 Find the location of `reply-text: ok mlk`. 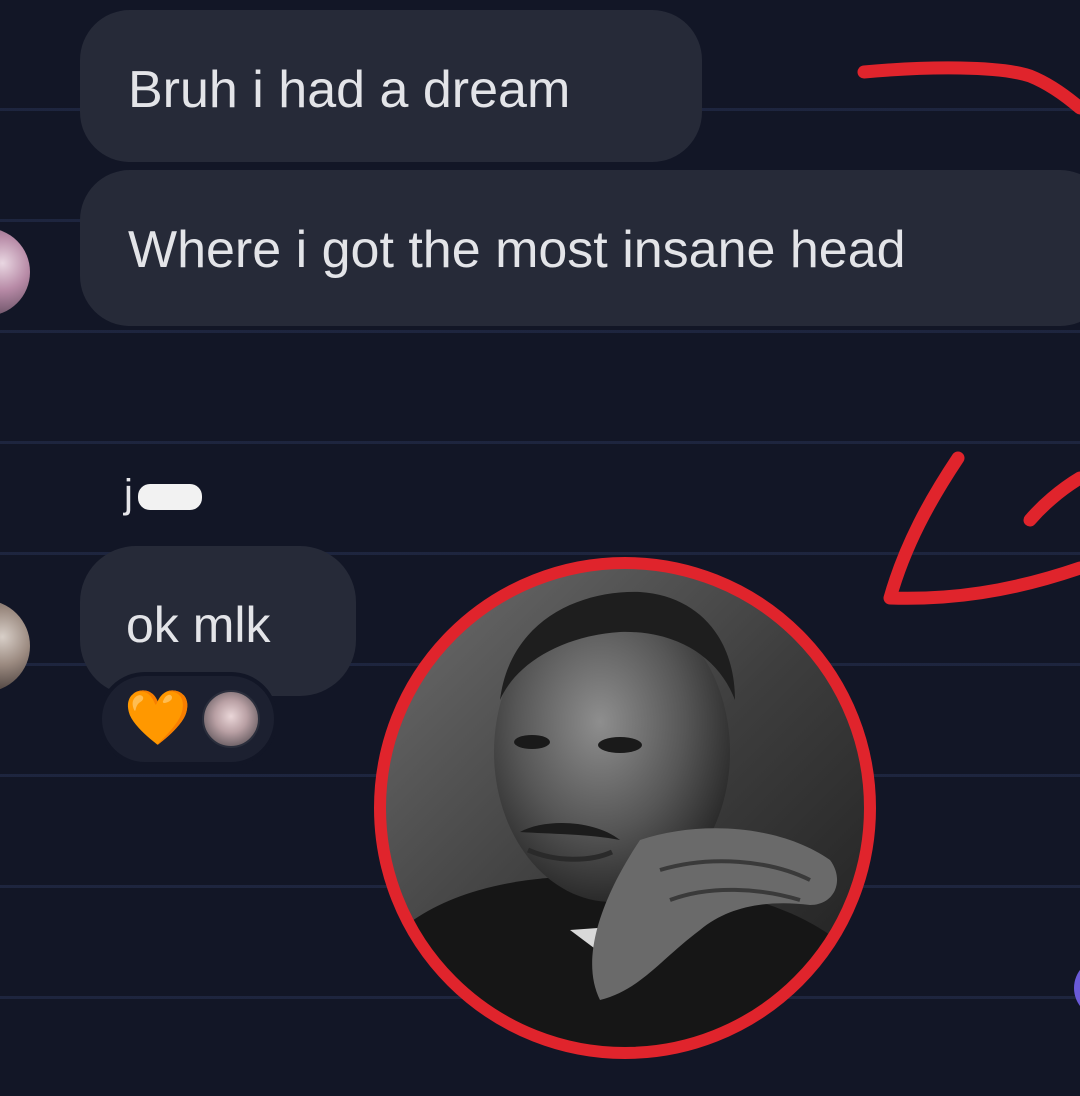

reply-text: ok mlk is located at coordinates (198, 625).